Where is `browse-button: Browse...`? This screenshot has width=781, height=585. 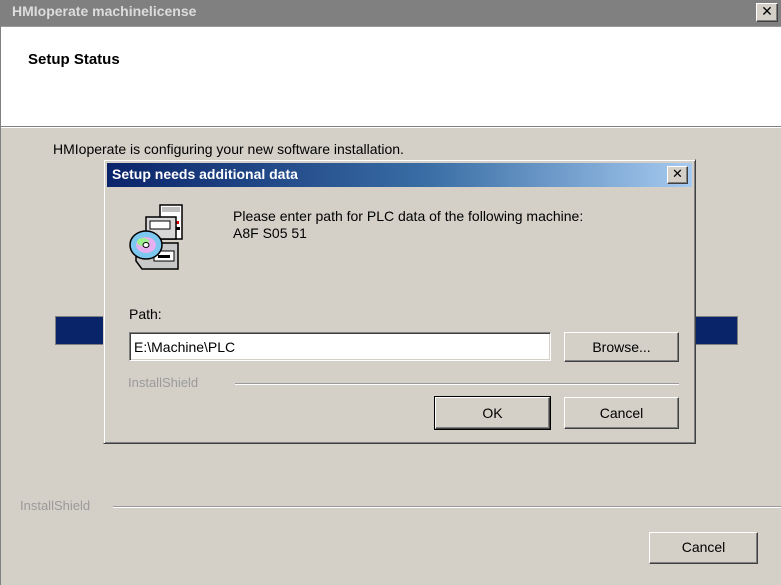 browse-button: Browse... is located at coordinates (621, 347).